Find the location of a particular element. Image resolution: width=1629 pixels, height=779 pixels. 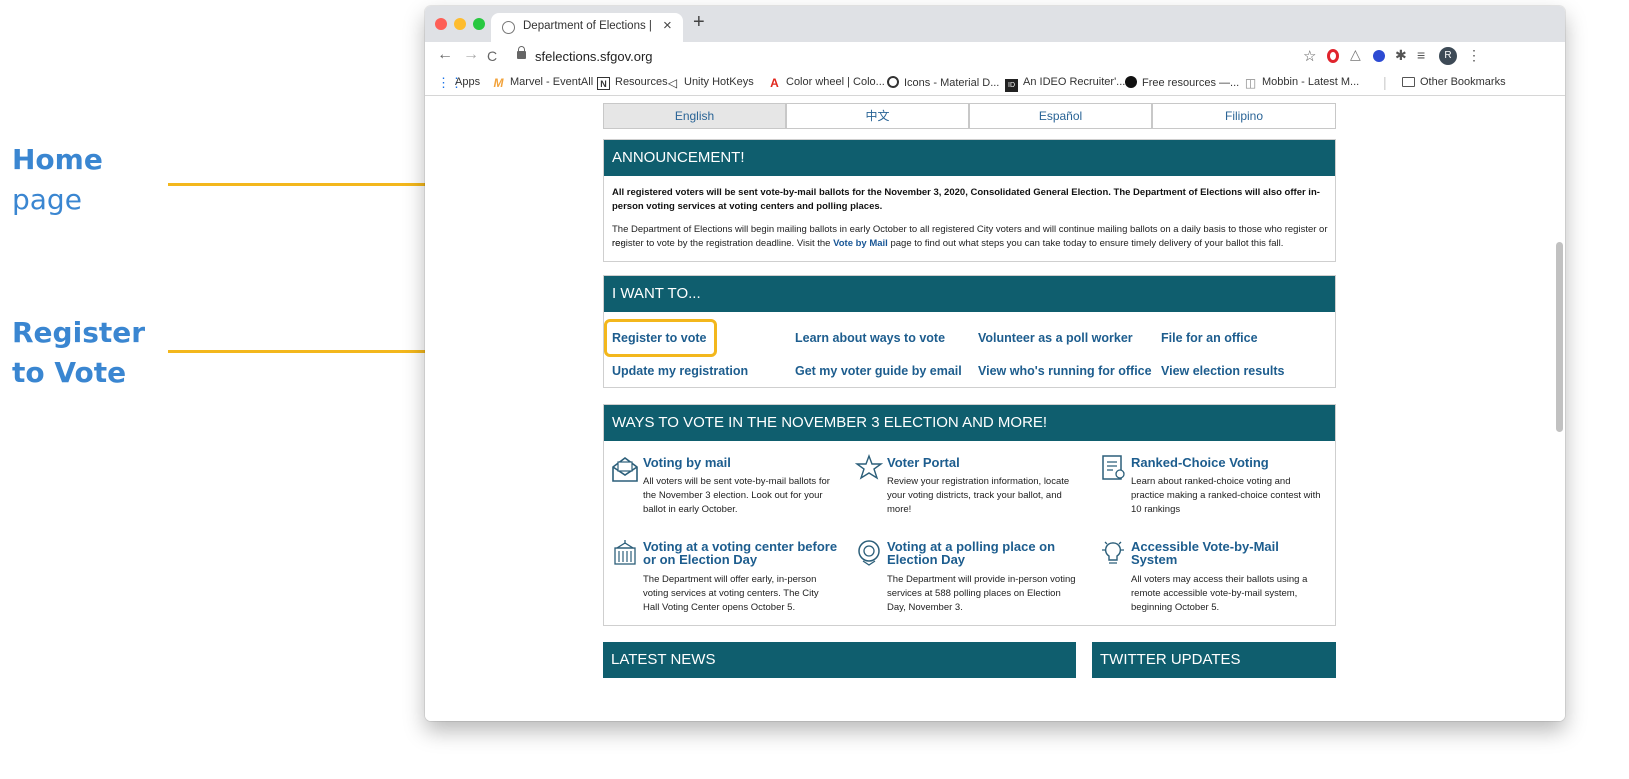

lang-tab-chinese: 中文 is located at coordinates (877, 116).